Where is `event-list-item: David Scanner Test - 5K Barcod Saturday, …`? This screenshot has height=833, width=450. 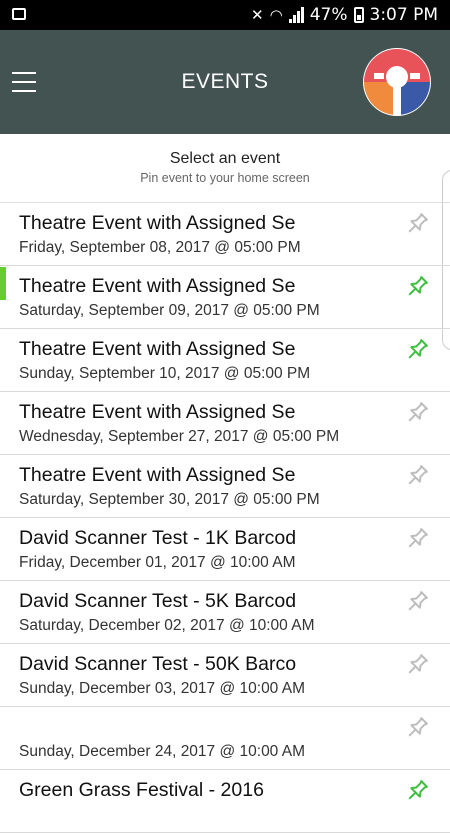 event-list-item: David Scanner Test - 5K Barcod Saturday, … is located at coordinates (225, 612).